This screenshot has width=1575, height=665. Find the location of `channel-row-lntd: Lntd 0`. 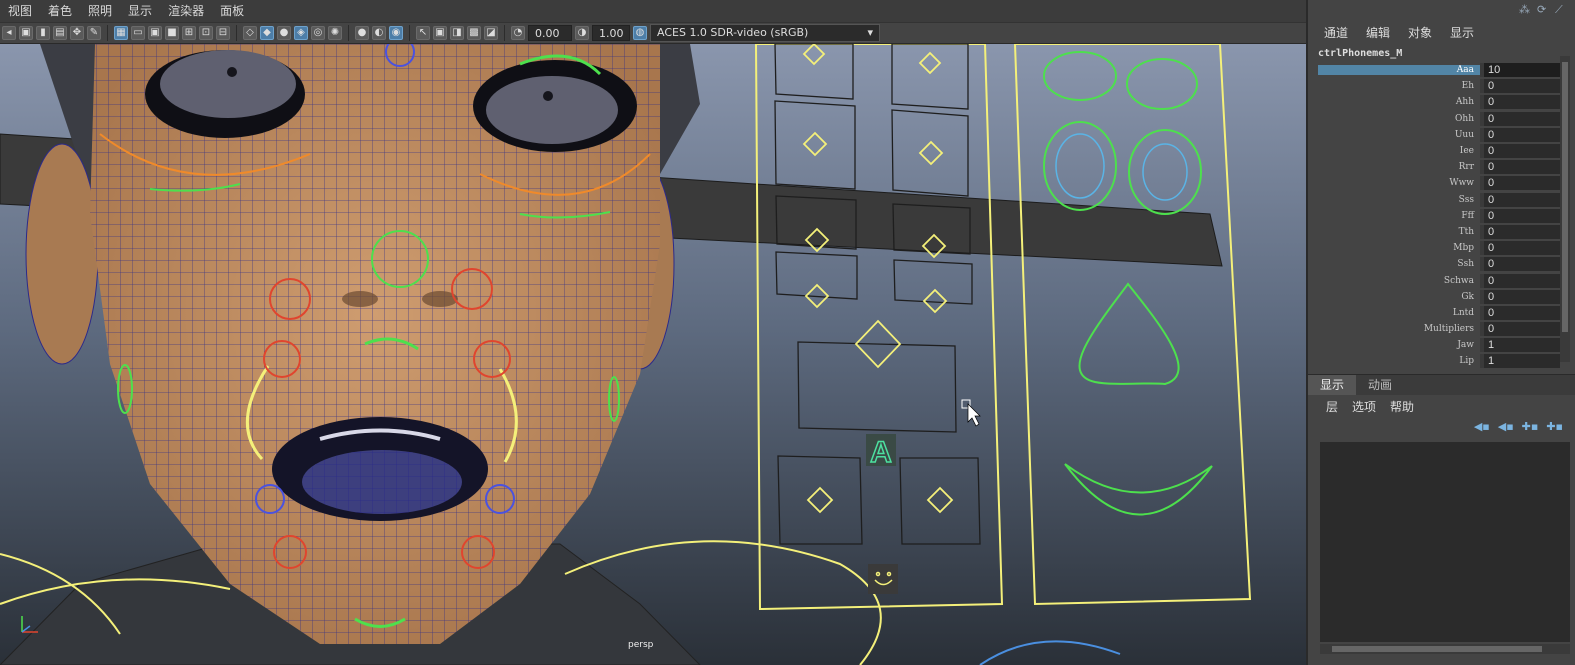

channel-row-lntd: Lntd 0 is located at coordinates (1439, 313).